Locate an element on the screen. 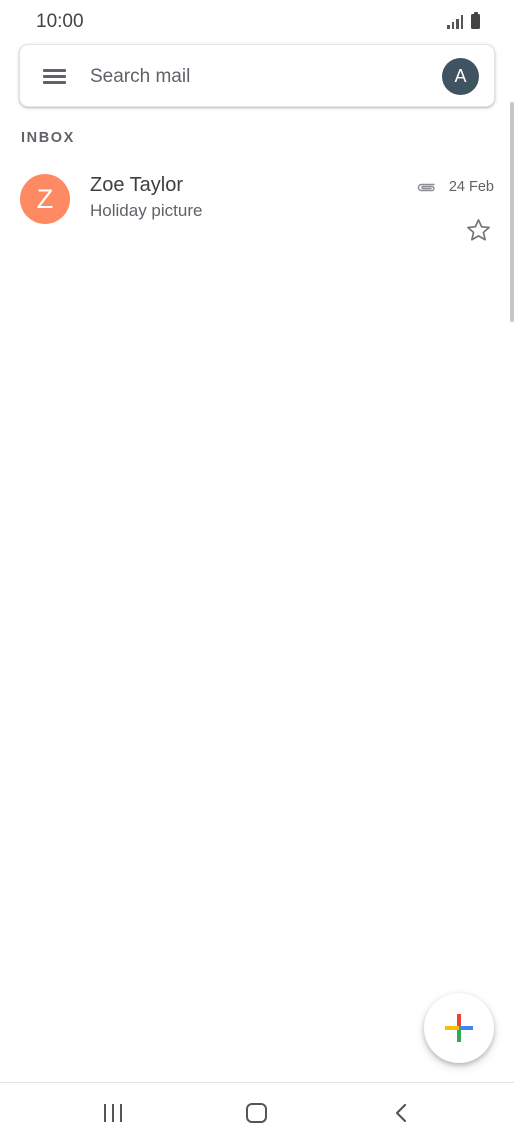 The height and width of the screenshot is (1142, 514). attachment-icon is located at coordinates (426, 187).